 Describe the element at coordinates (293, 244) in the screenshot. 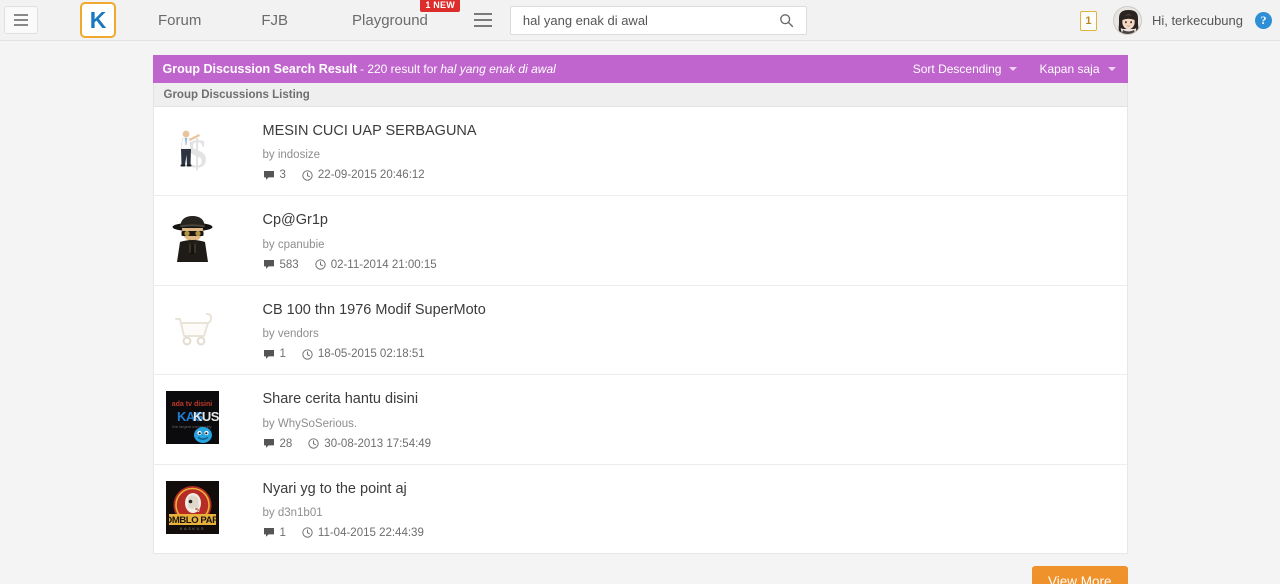

I see `discussion-author: by cpanubie` at that location.